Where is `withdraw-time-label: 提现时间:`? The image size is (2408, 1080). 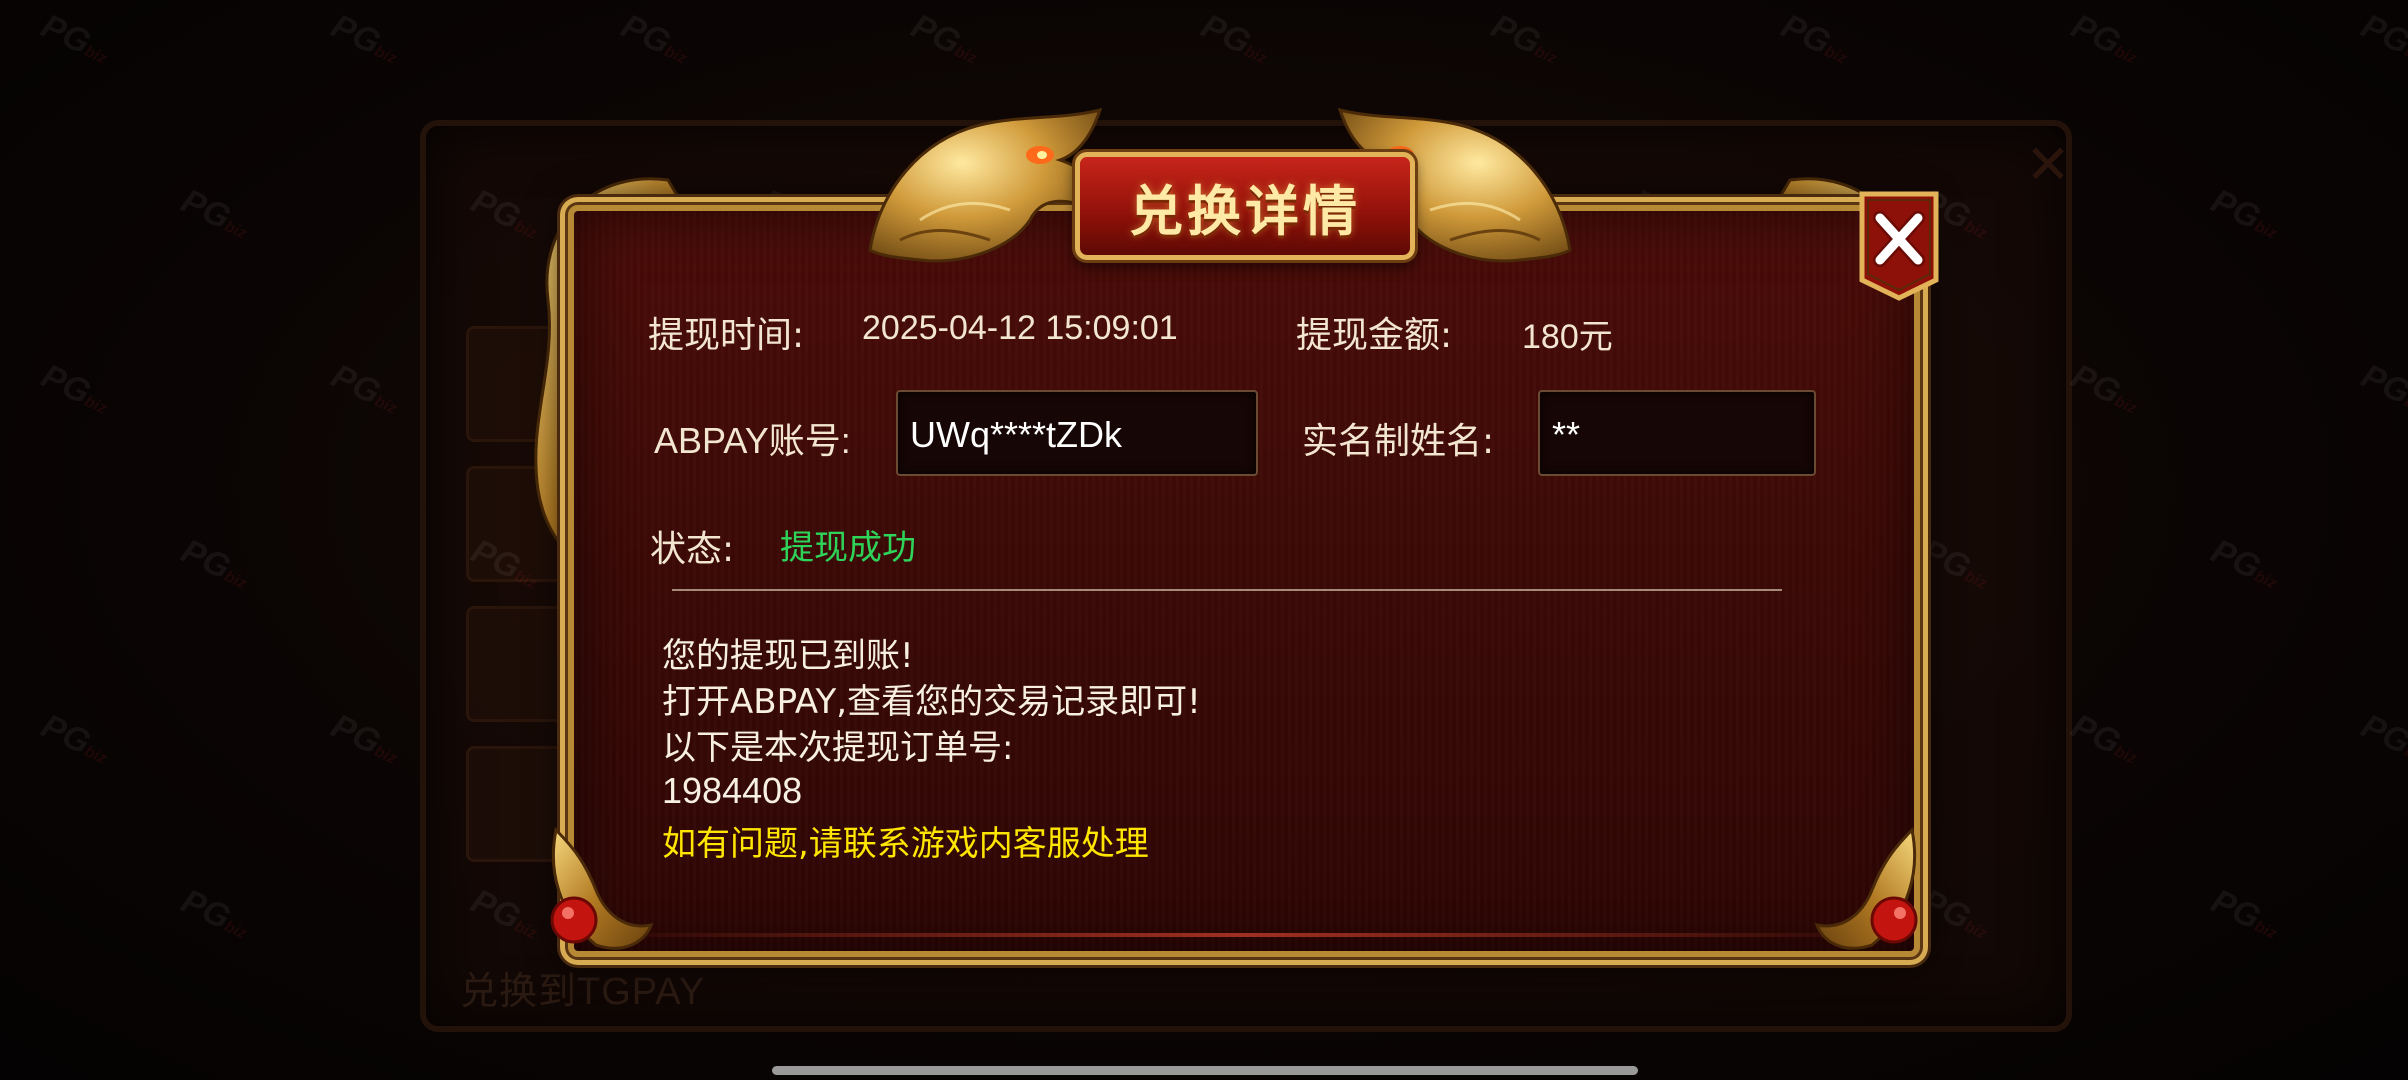 withdraw-time-label: 提现时间: is located at coordinates (726, 335).